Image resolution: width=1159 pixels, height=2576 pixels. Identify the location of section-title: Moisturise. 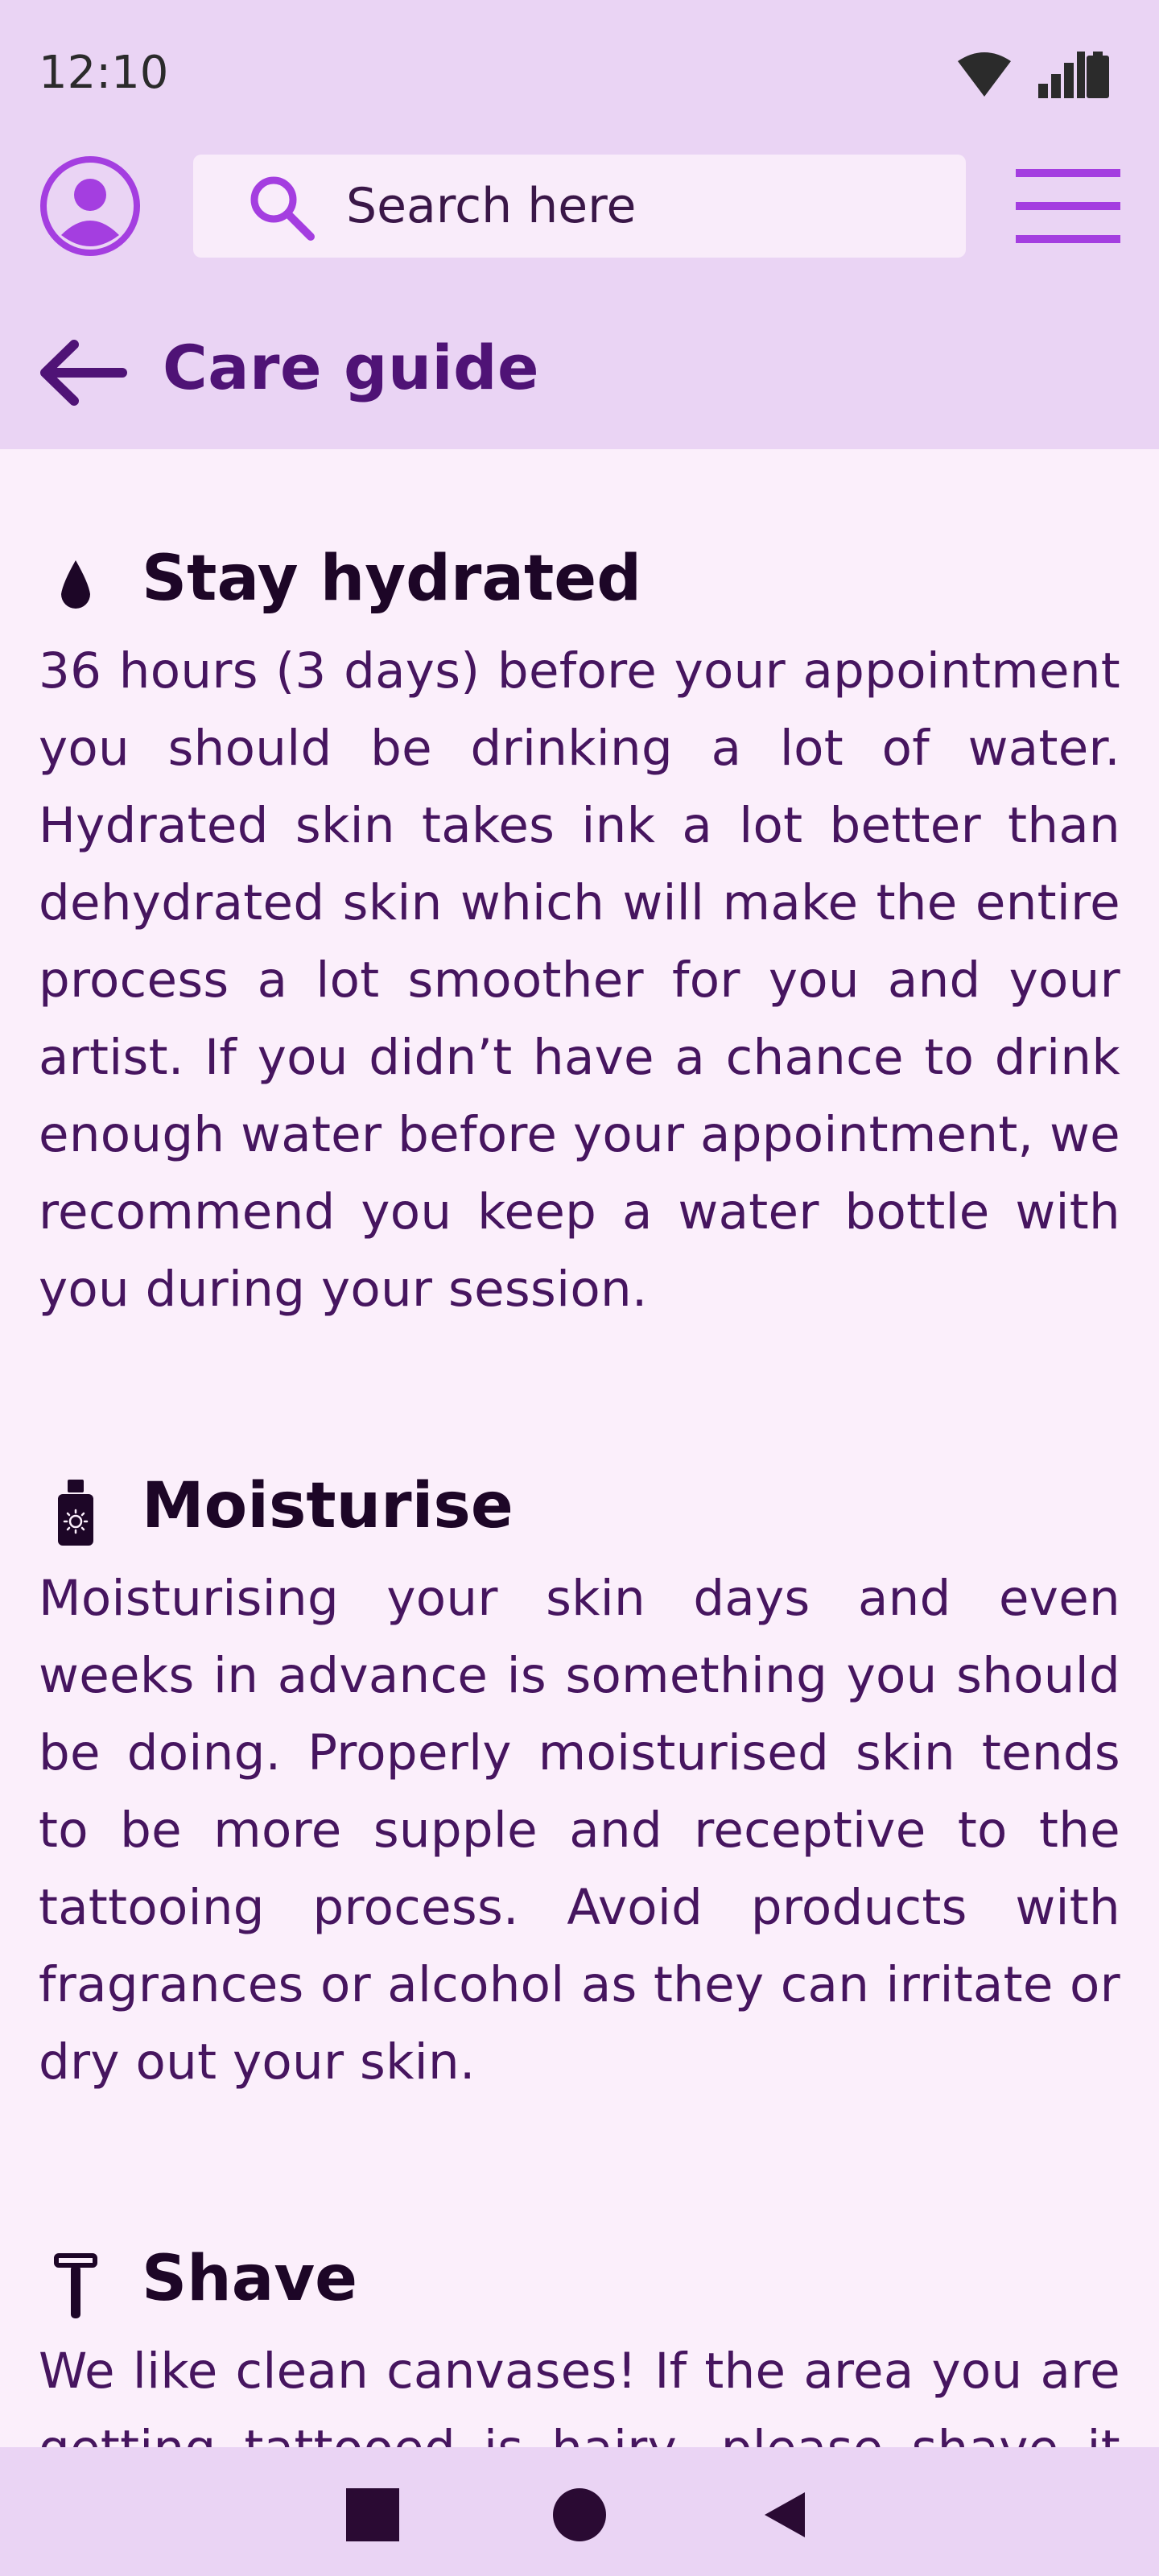
(328, 1506).